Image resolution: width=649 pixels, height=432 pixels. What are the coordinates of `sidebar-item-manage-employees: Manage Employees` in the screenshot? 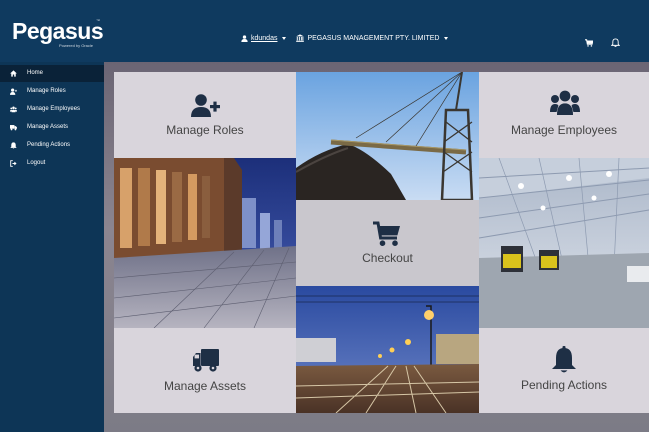 It's located at (52, 109).